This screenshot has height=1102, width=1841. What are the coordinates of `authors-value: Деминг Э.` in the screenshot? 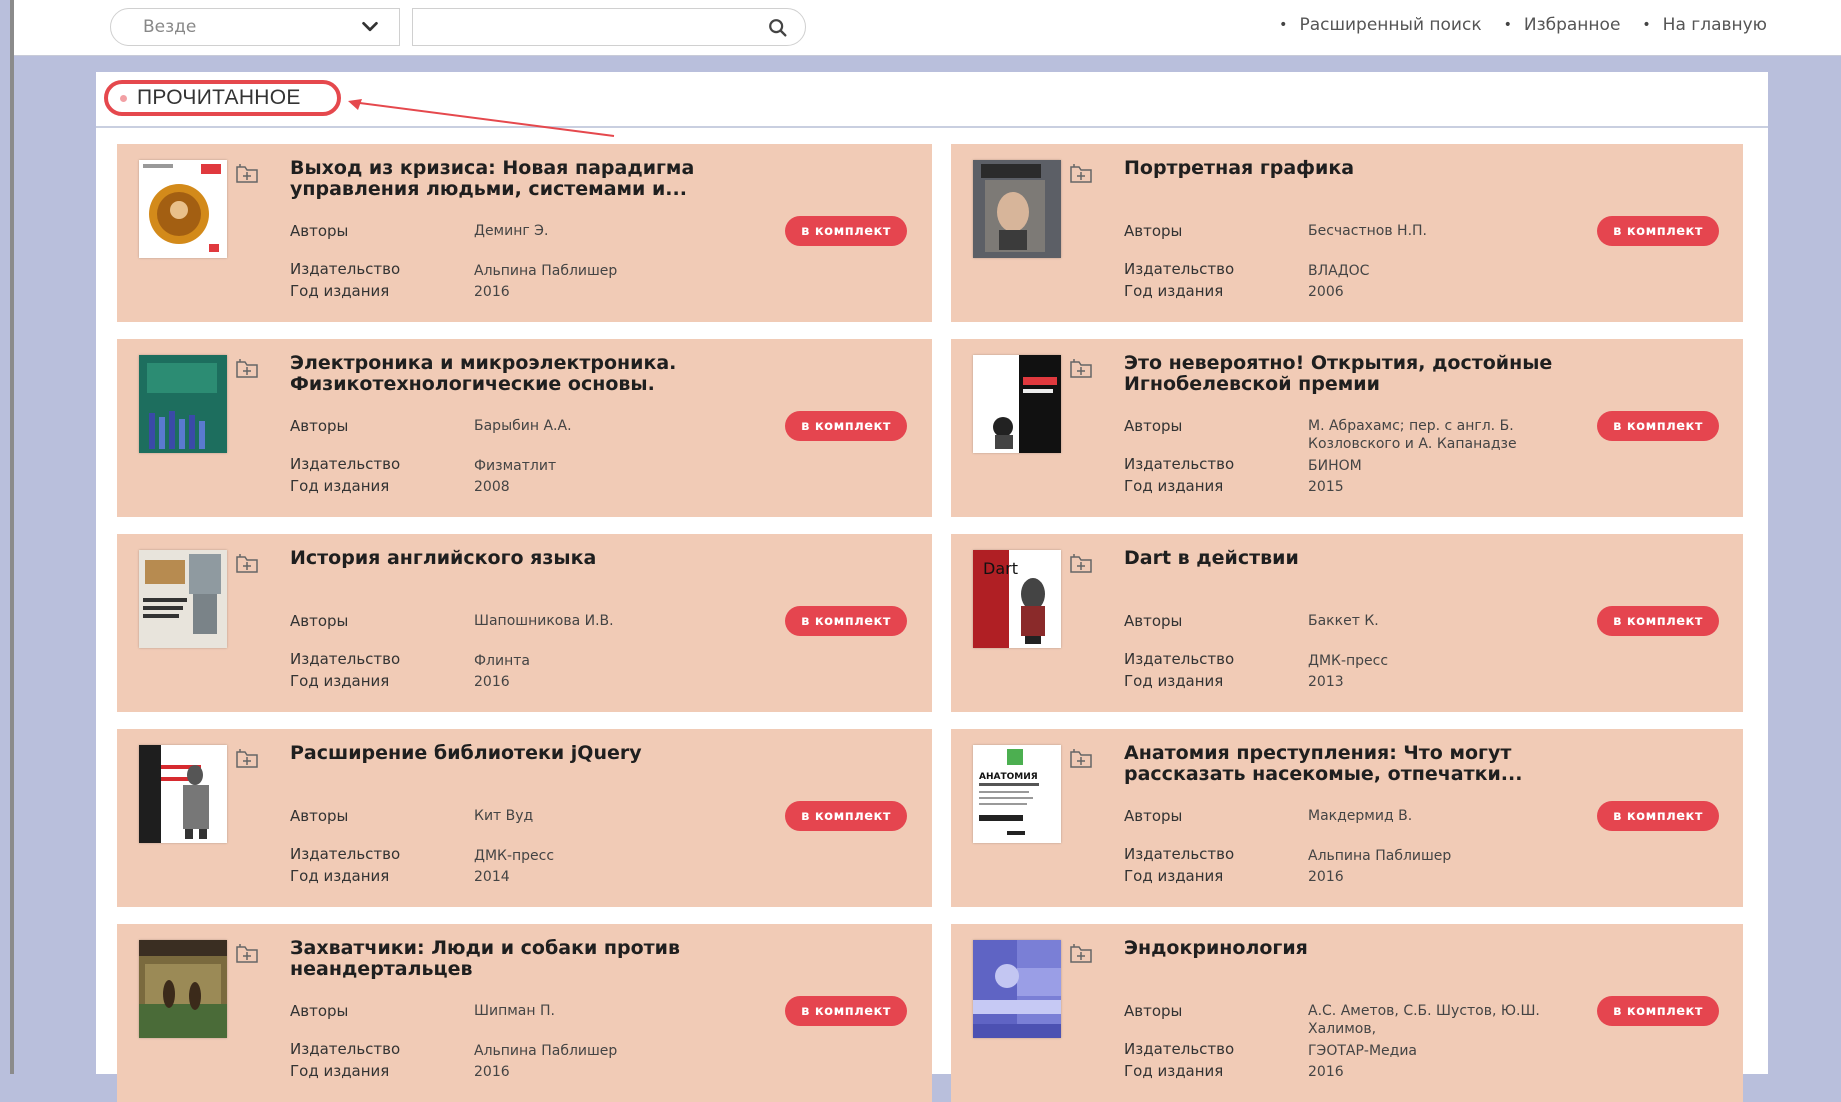 It's located at (511, 231).